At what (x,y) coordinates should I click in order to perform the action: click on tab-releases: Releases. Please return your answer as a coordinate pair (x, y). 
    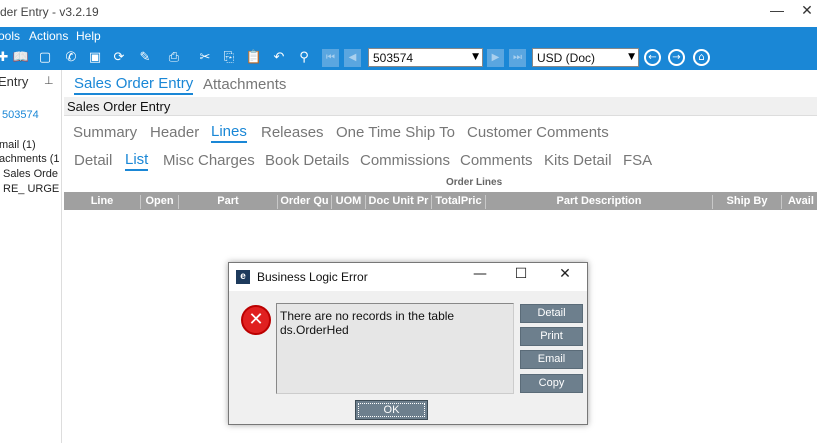
    Looking at the image, I should click on (292, 132).